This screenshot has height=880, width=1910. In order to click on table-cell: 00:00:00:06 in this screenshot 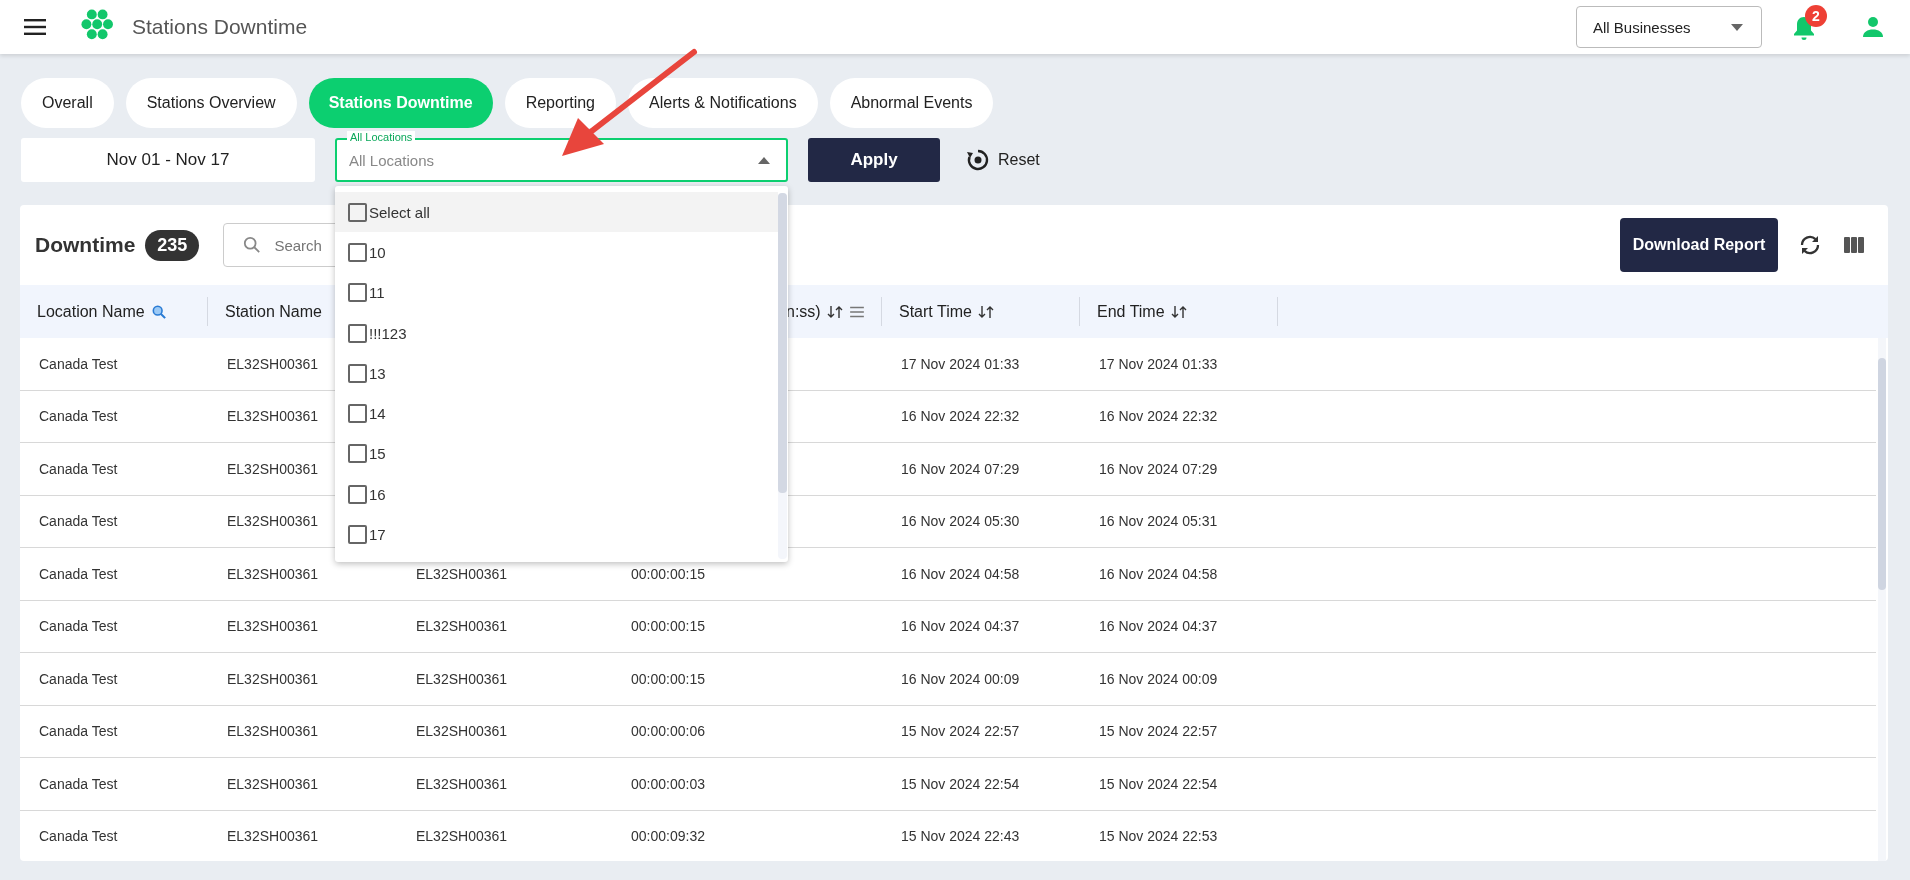, I will do `click(668, 731)`.